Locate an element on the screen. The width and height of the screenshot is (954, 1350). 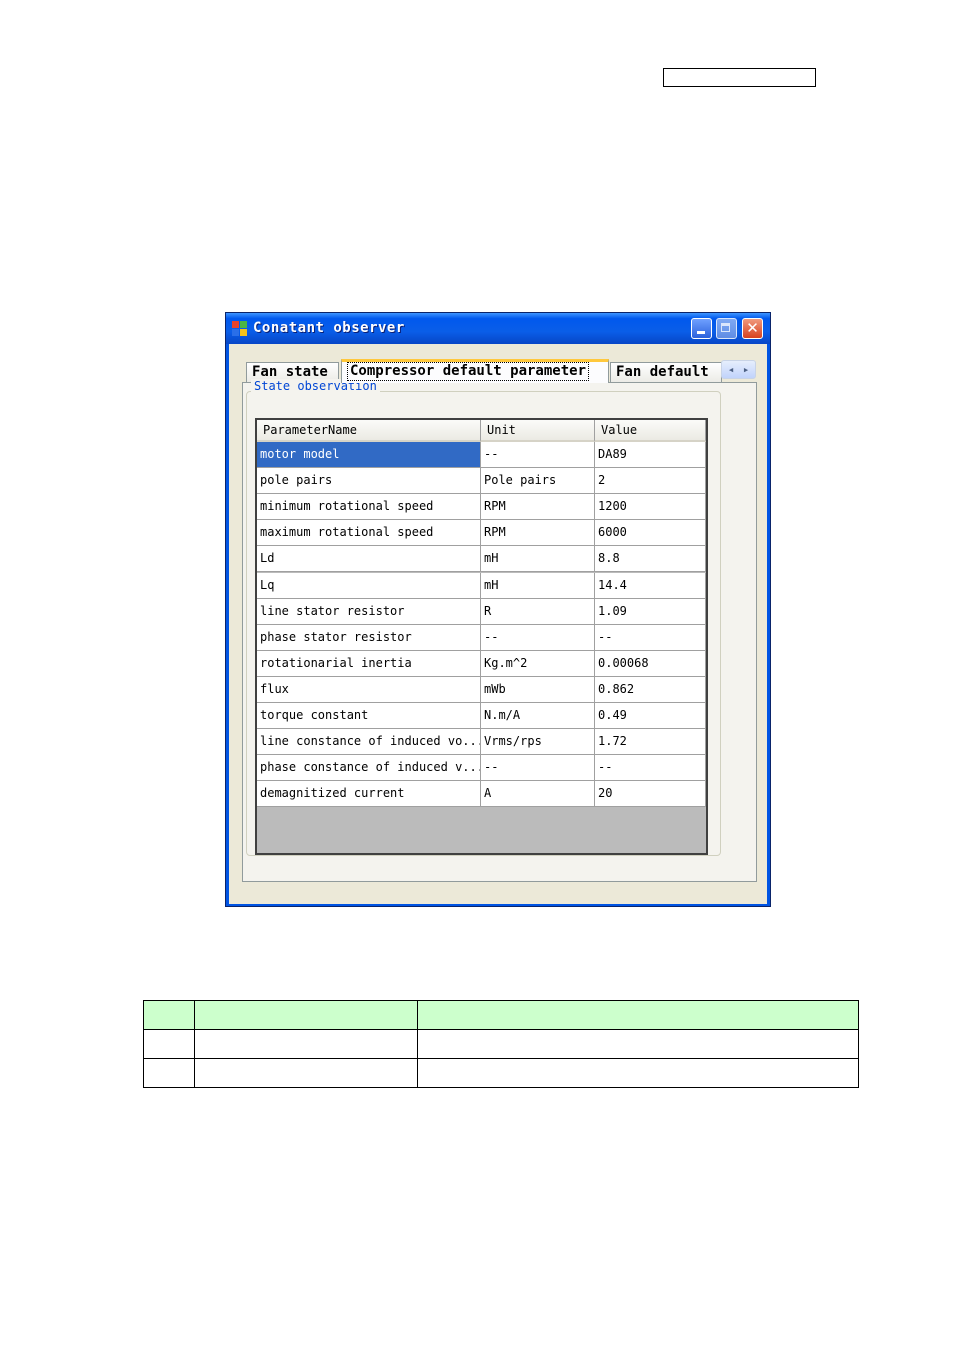
table-row: pole pairs Pole pairs 2 is located at coordinates (481, 481).